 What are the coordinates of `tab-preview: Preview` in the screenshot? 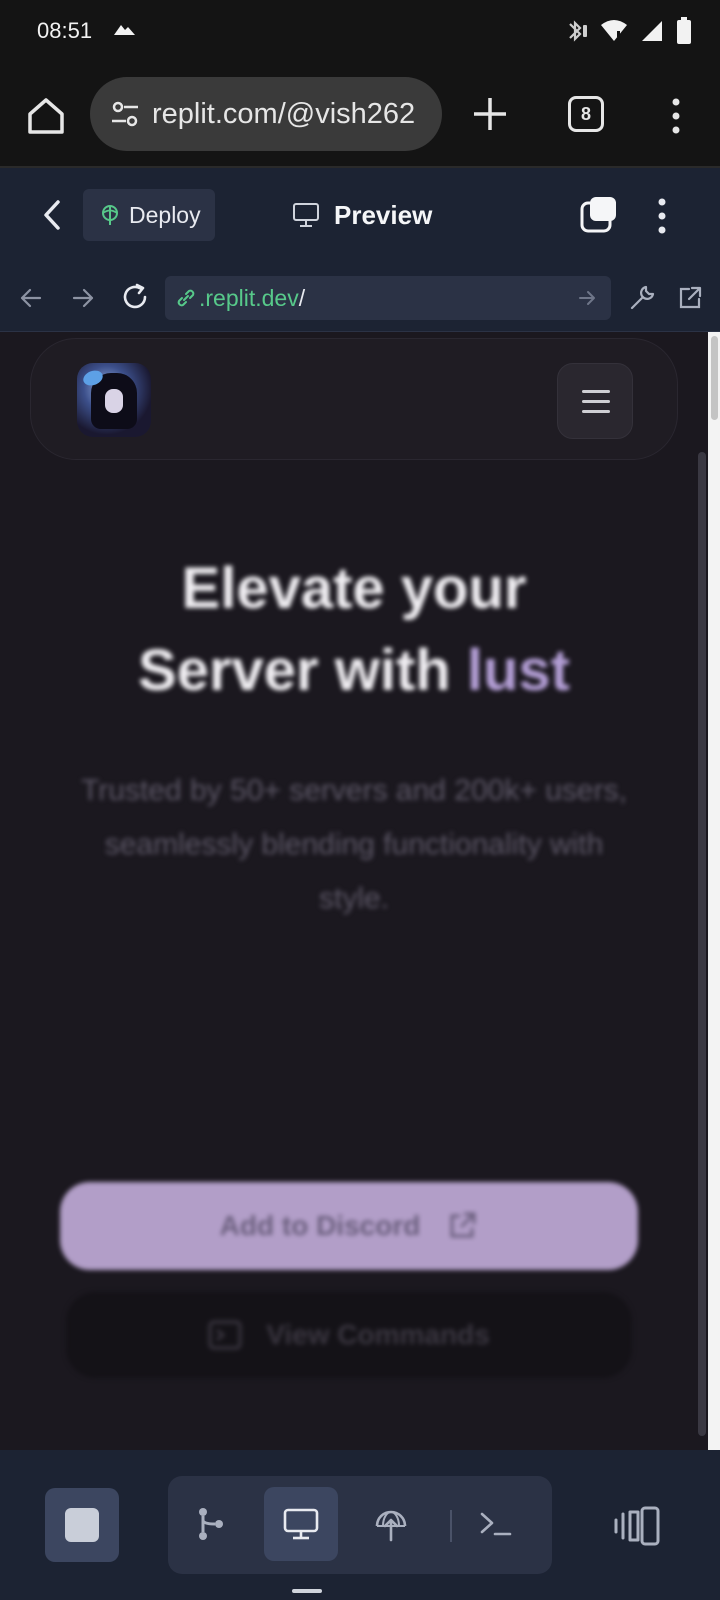 It's located at (362, 215).